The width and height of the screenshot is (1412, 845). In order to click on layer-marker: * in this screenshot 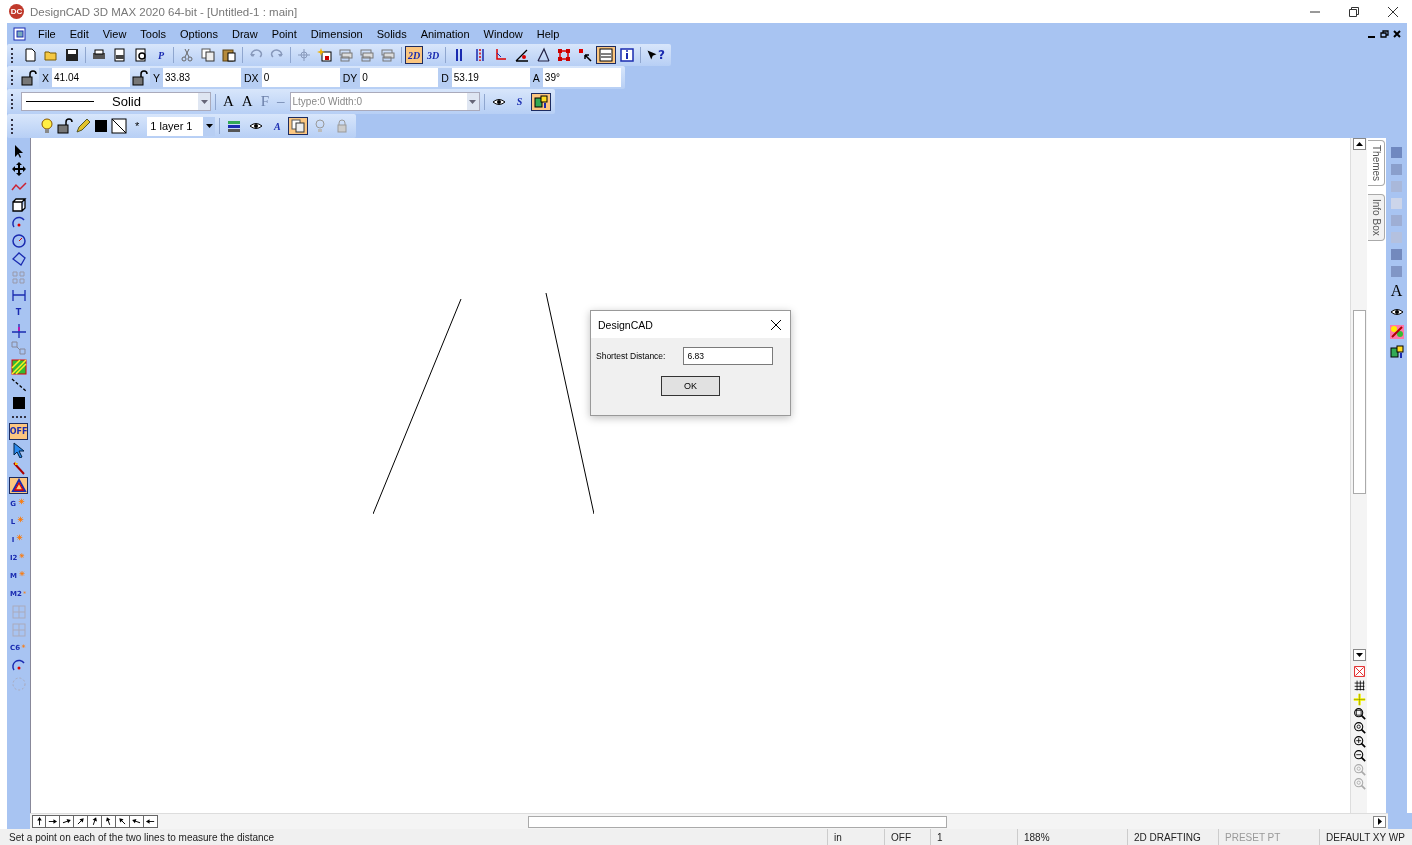, I will do `click(137, 126)`.